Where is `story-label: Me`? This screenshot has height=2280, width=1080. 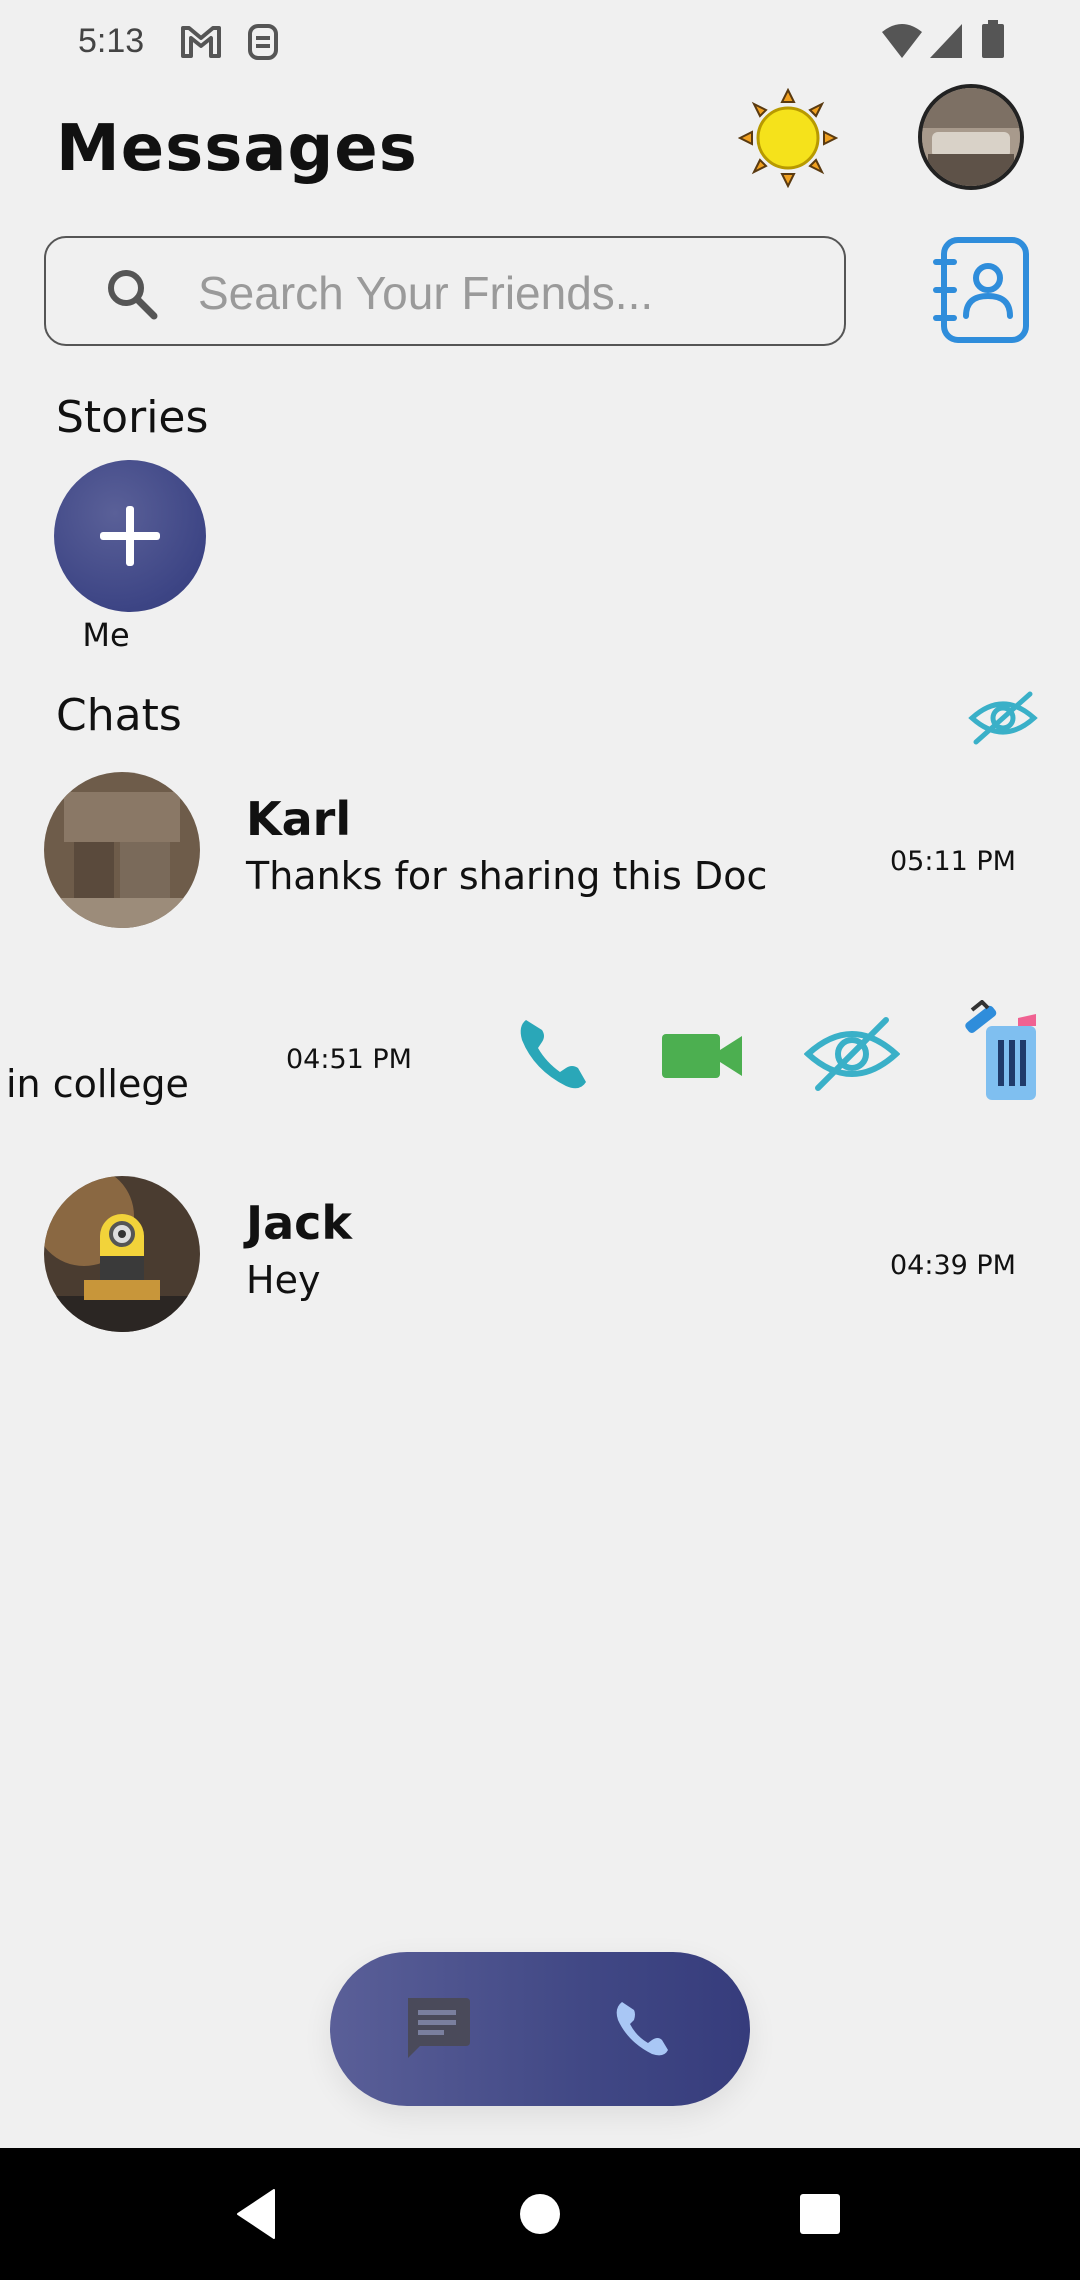 story-label: Me is located at coordinates (106, 635).